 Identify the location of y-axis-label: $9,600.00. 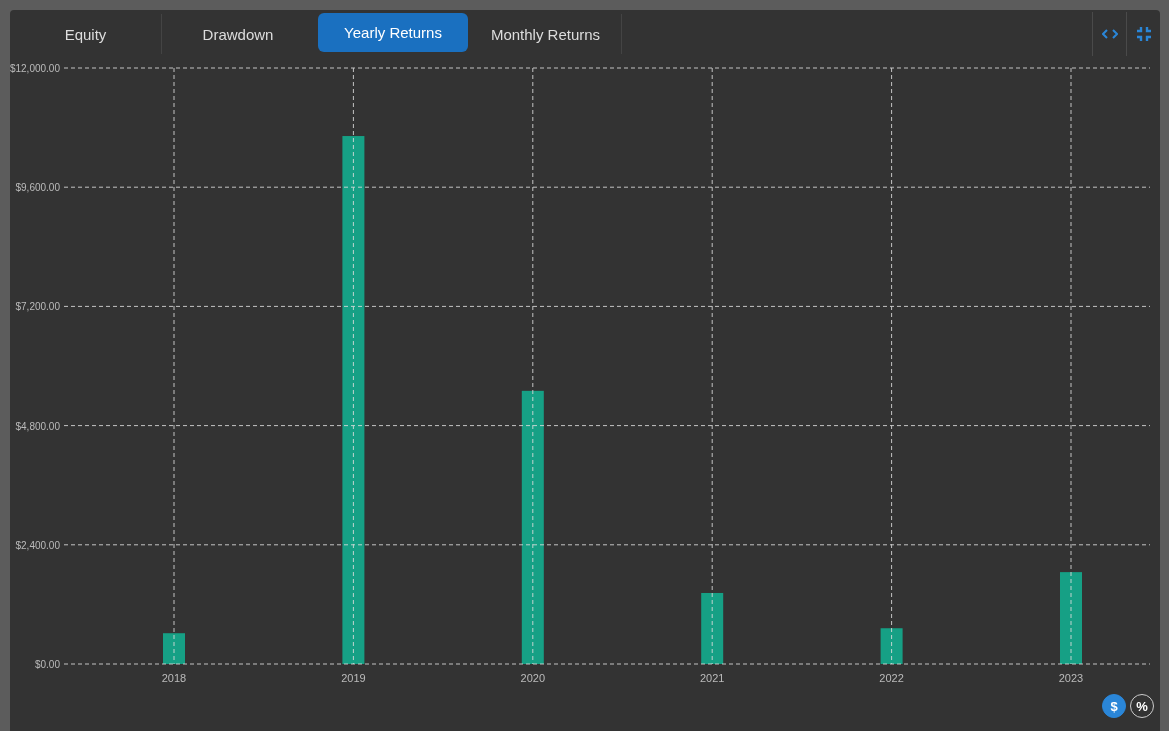
(37, 188).